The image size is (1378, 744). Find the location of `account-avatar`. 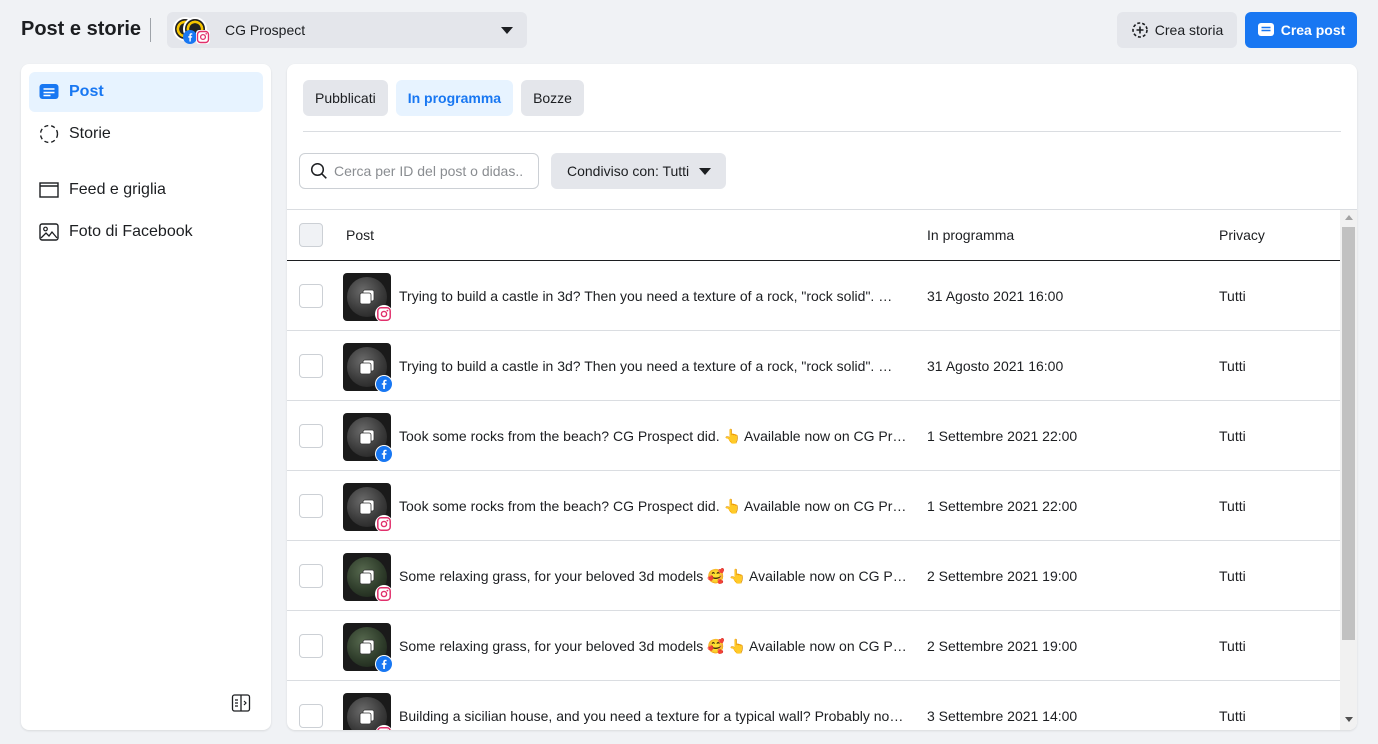

account-avatar is located at coordinates (193, 30).